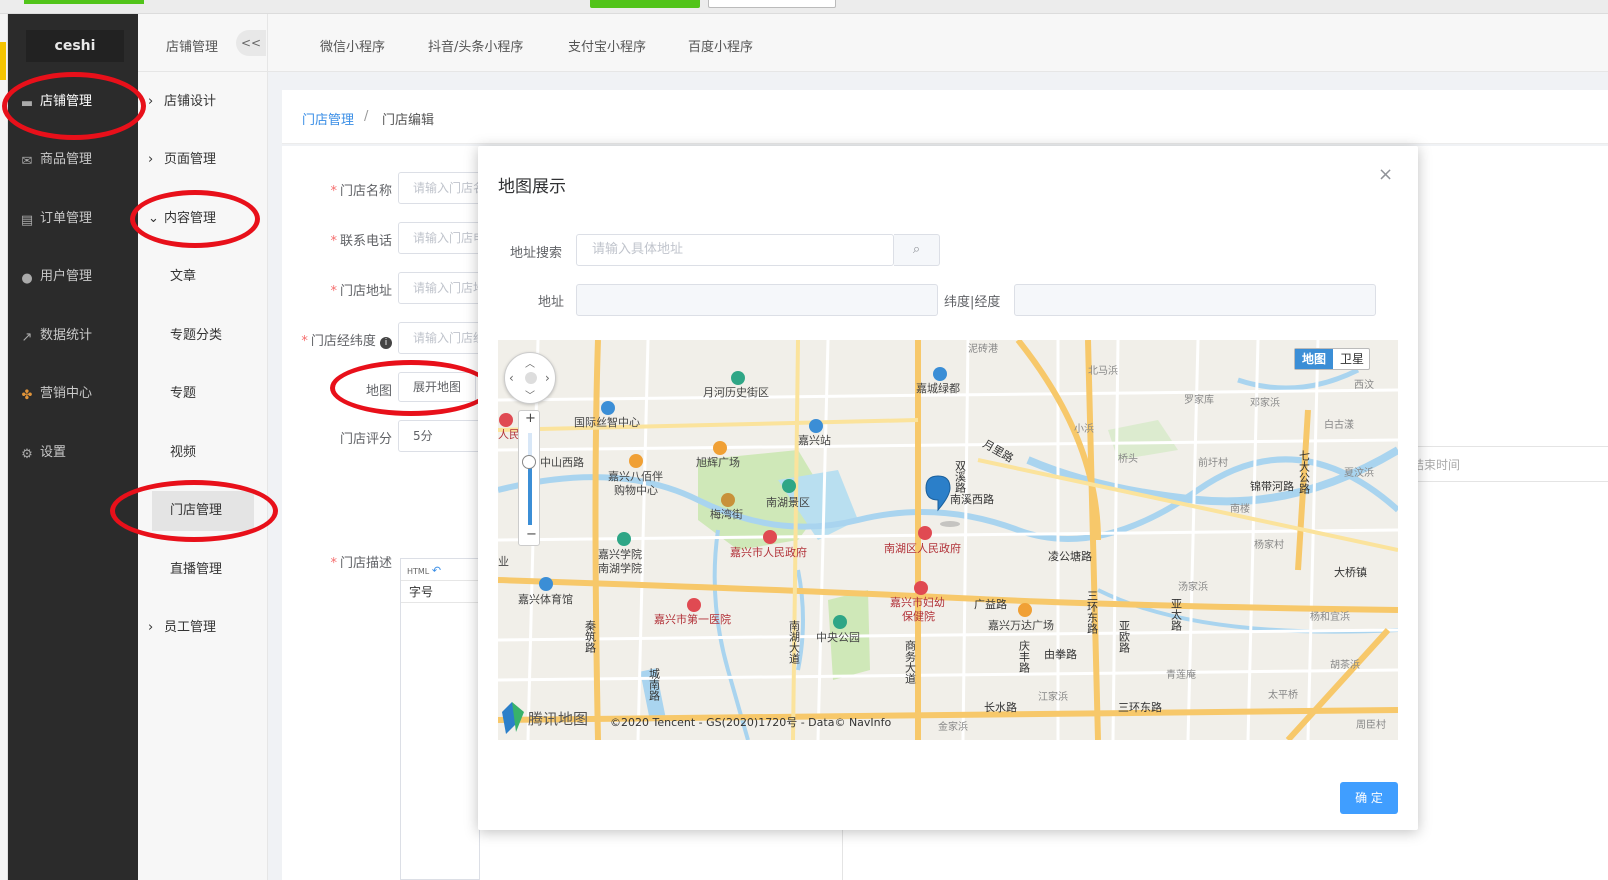 The width and height of the screenshot is (1608, 880). What do you see at coordinates (530, 394) in the screenshot?
I see `pan-down-icon: ﹀` at bounding box center [530, 394].